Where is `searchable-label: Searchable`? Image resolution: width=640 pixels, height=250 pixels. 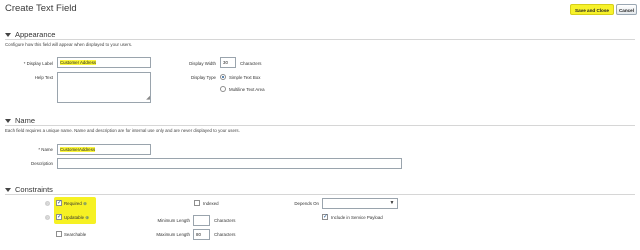 searchable-label: Searchable is located at coordinates (75, 234).